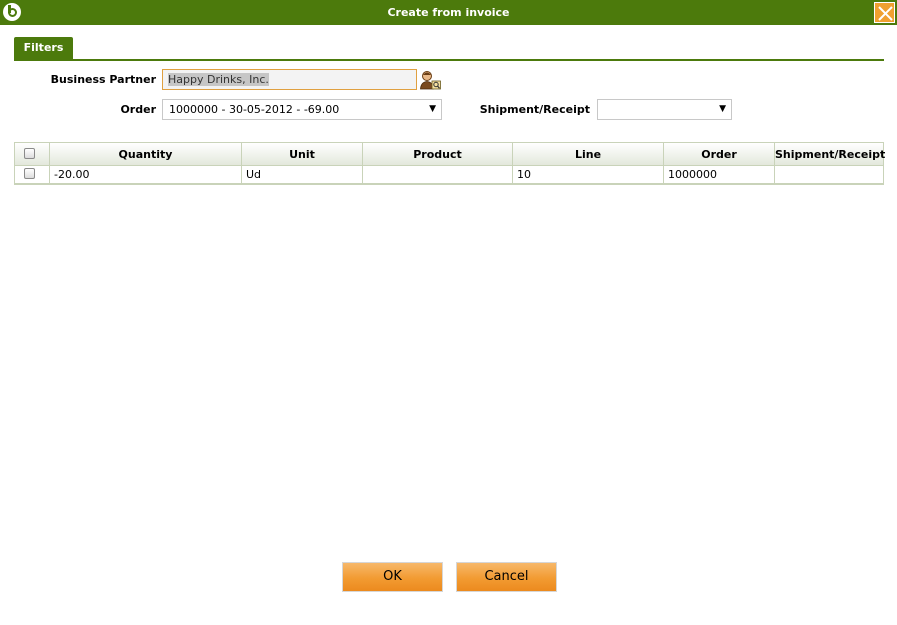  What do you see at coordinates (146, 175) in the screenshot?
I see `cell-quantity: -20.00` at bounding box center [146, 175].